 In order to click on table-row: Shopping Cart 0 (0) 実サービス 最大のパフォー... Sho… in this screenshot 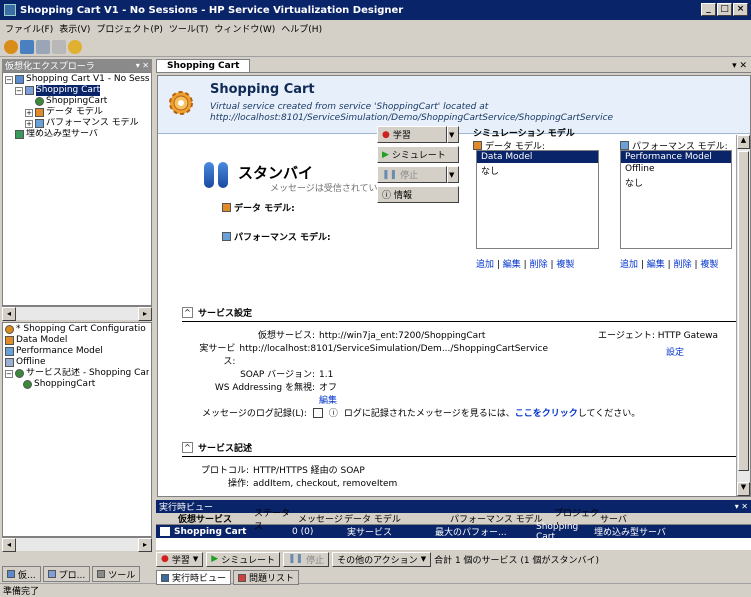, I will do `click(453, 532)`.